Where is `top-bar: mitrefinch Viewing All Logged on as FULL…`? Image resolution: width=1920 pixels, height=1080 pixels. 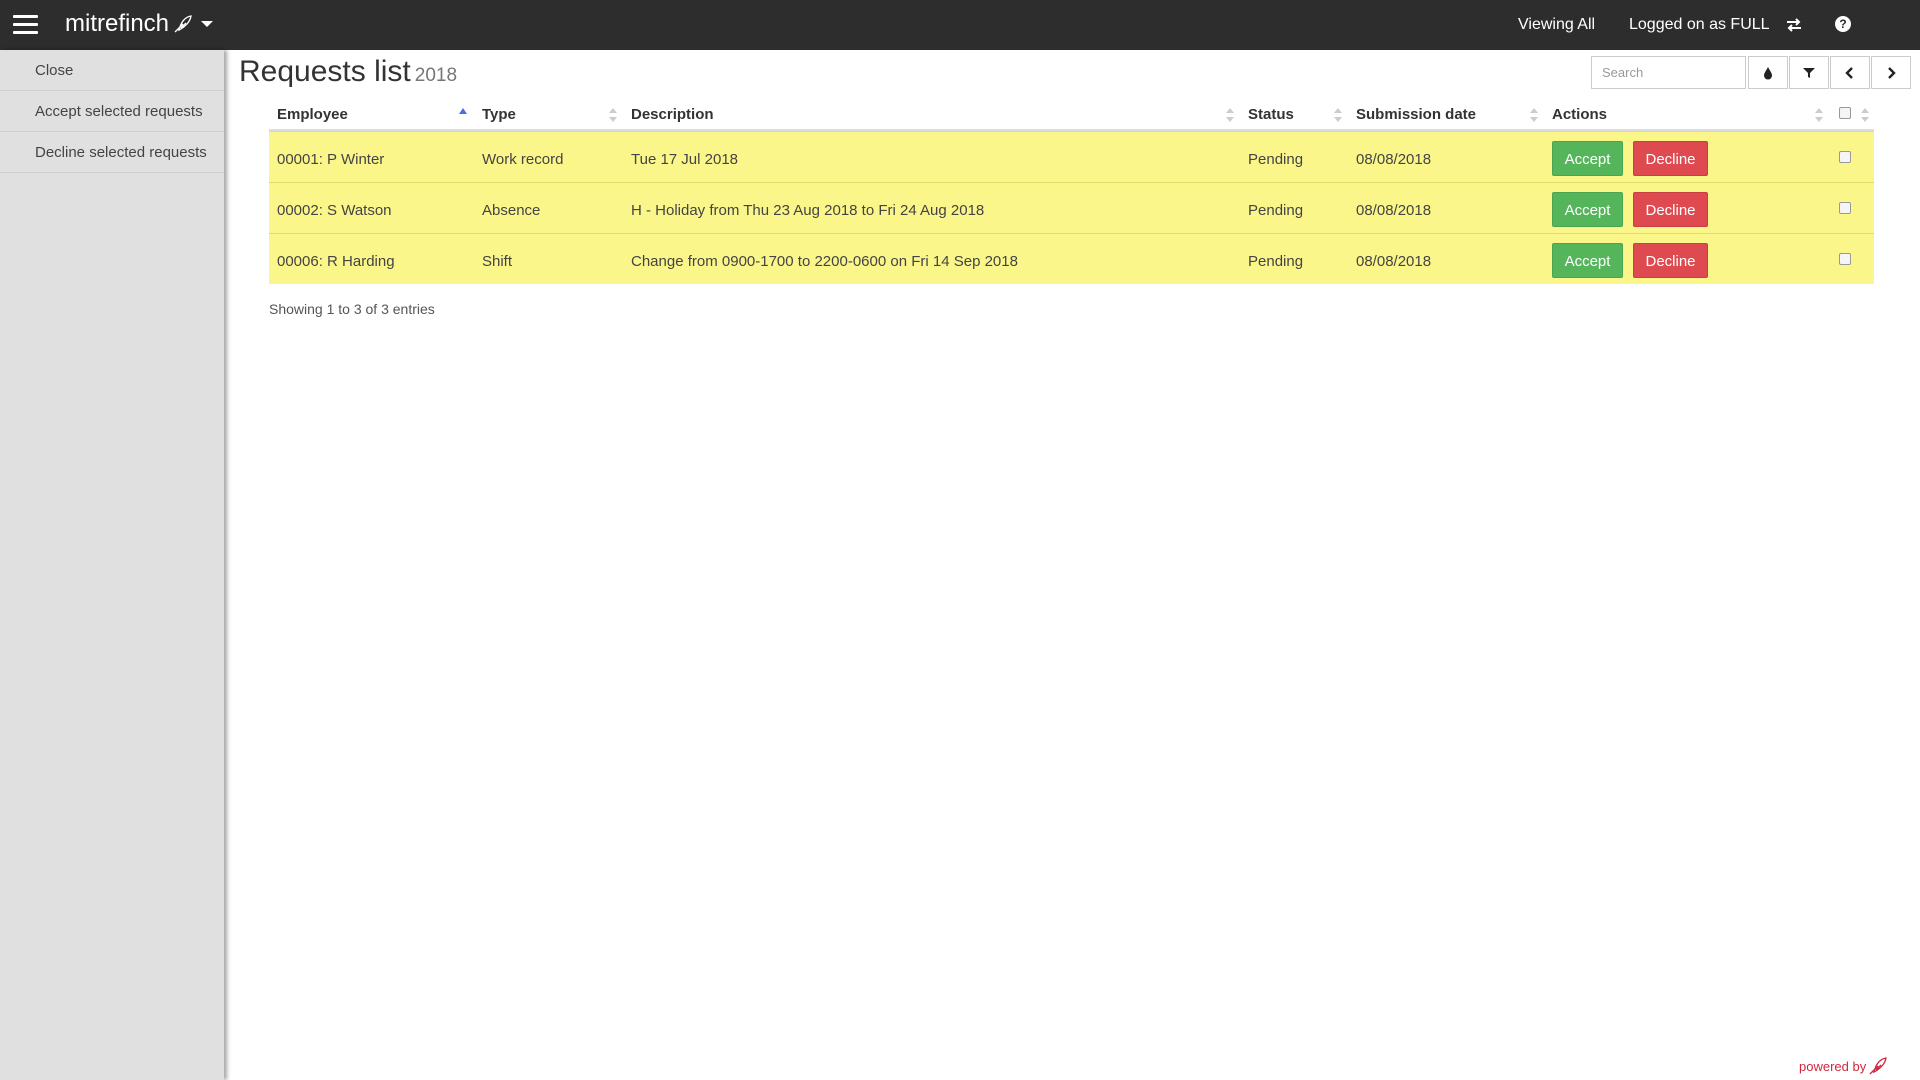
top-bar: mitrefinch Viewing All Logged on as FULL… is located at coordinates (960, 25).